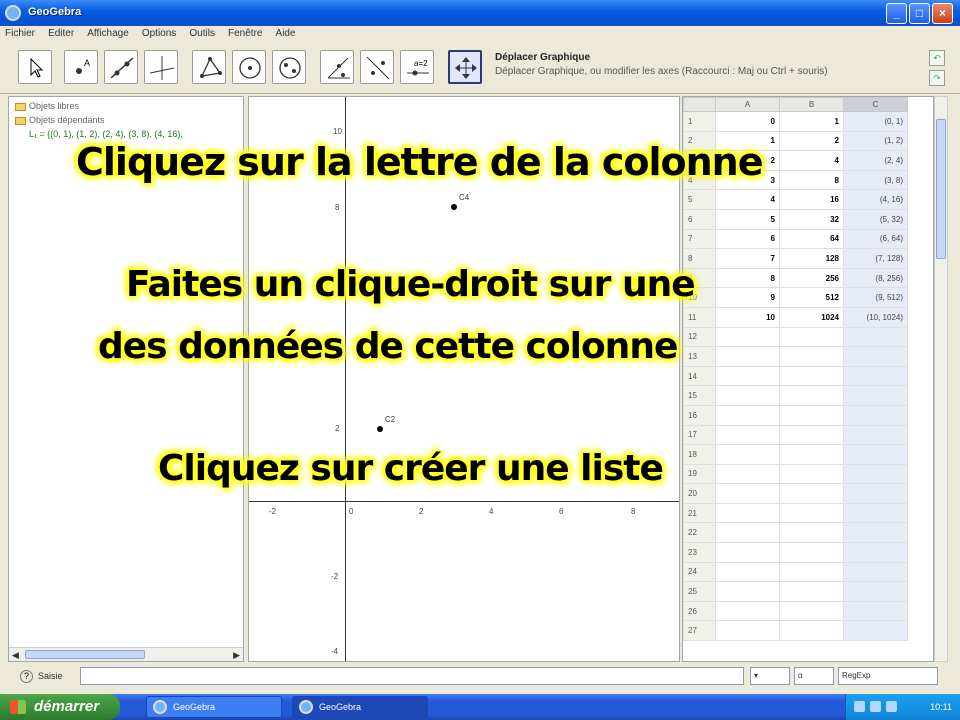 The height and width of the screenshot is (720, 960). Describe the element at coordinates (236, 655) in the screenshot. I see `scroll-right-icon: ▶` at that location.